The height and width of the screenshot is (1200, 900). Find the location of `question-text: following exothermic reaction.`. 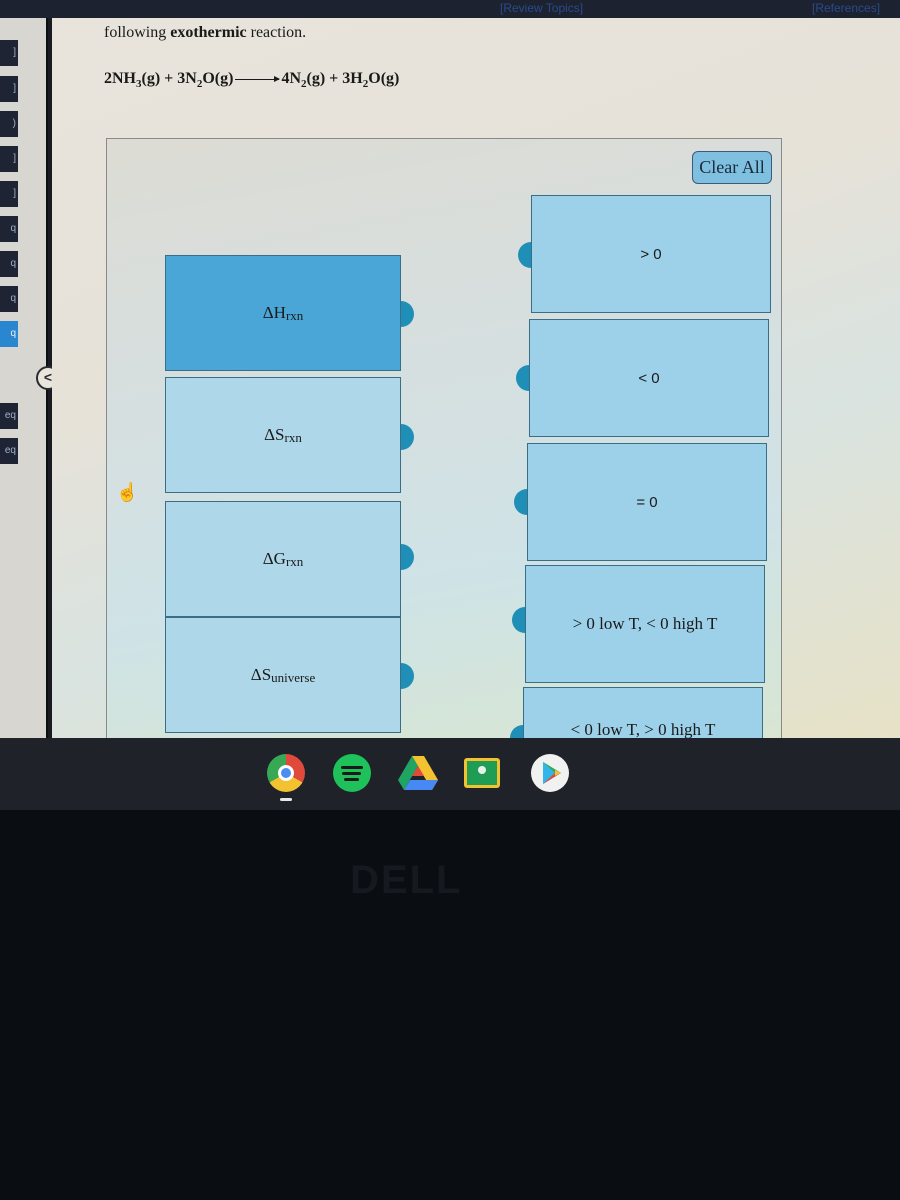

question-text: following exothermic reaction. is located at coordinates (205, 33).